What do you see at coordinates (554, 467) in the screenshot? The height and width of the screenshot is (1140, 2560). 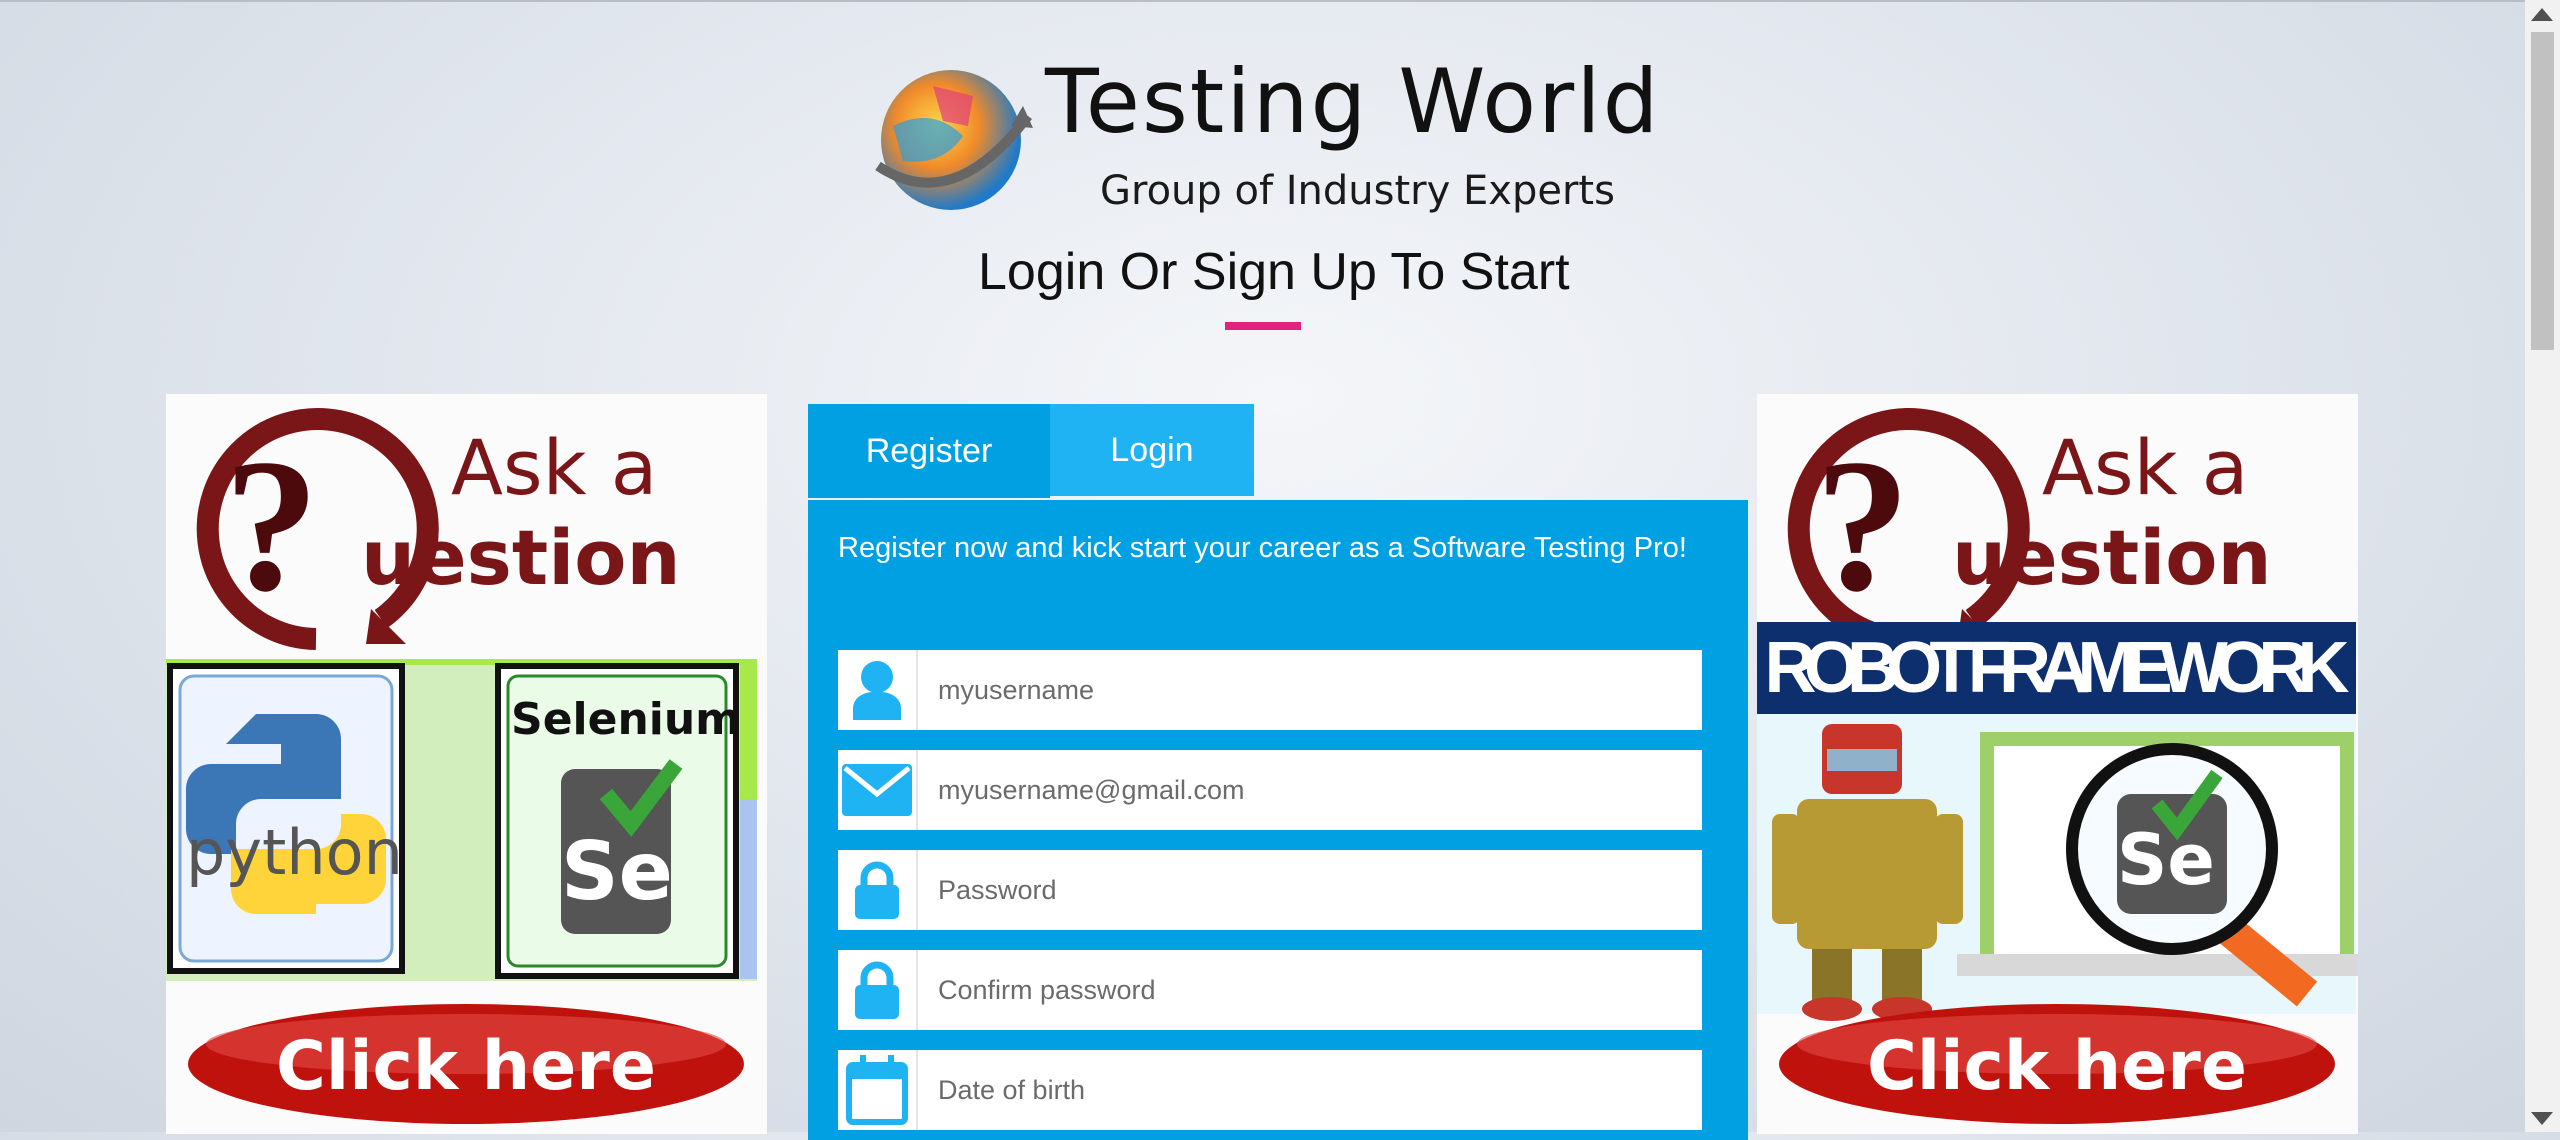 I see `ad-left-line1: Ask a` at bounding box center [554, 467].